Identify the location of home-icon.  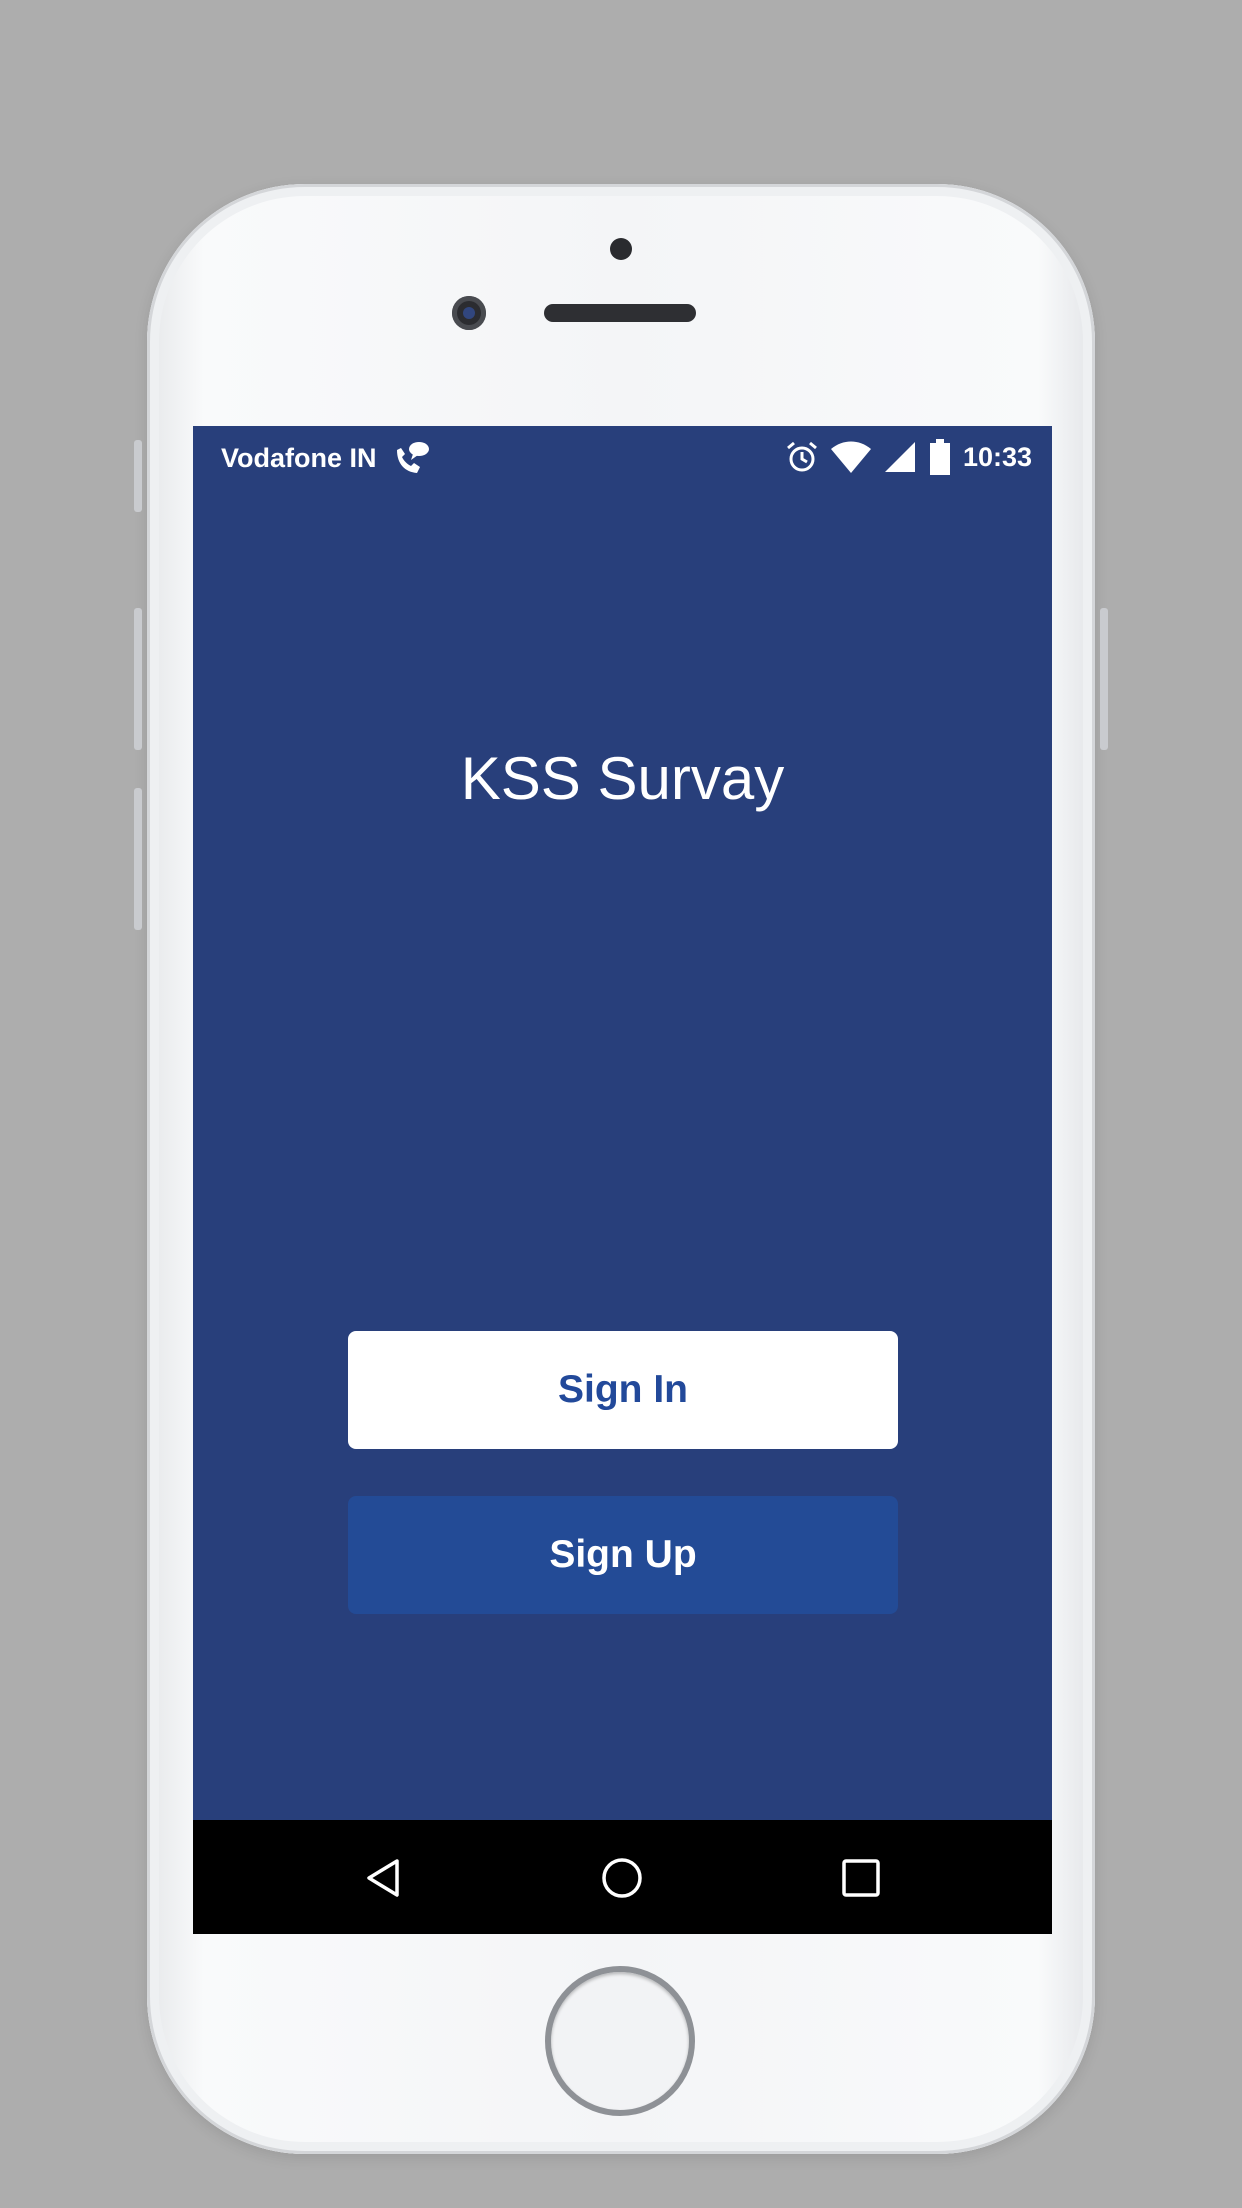
(622, 1878).